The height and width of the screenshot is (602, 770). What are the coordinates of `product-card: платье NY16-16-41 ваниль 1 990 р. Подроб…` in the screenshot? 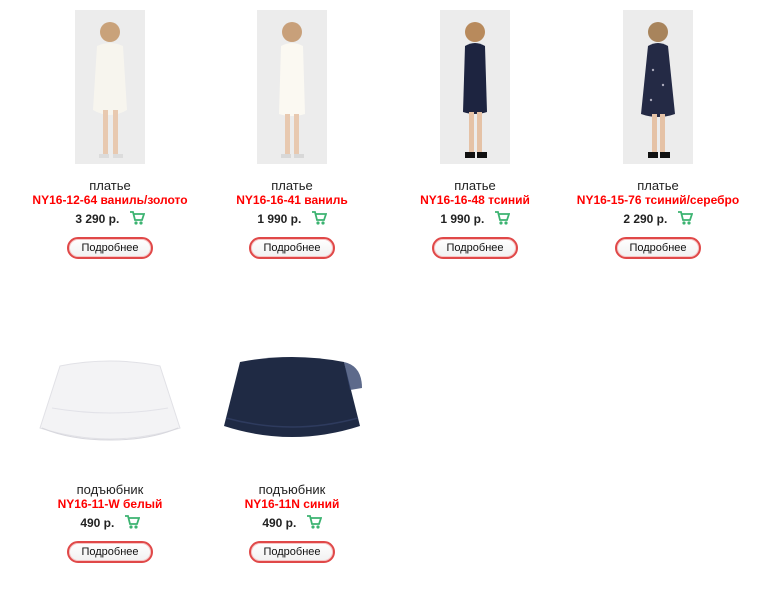 It's located at (292, 134).